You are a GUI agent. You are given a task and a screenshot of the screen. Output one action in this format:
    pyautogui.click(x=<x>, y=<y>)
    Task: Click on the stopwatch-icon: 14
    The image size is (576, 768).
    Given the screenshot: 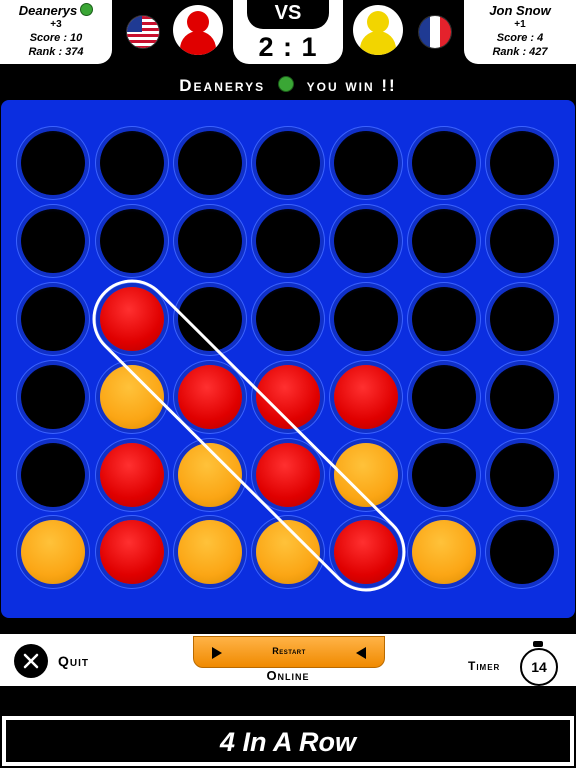 What is the action you would take?
    pyautogui.click(x=539, y=667)
    